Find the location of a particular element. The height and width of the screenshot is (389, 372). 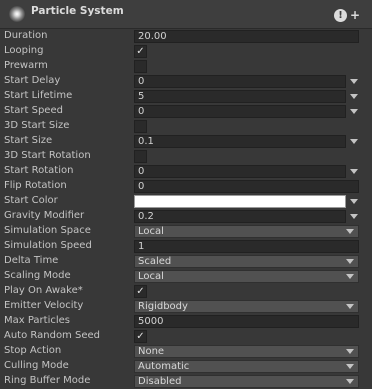

3d-start-size-checkbox is located at coordinates (140, 126).